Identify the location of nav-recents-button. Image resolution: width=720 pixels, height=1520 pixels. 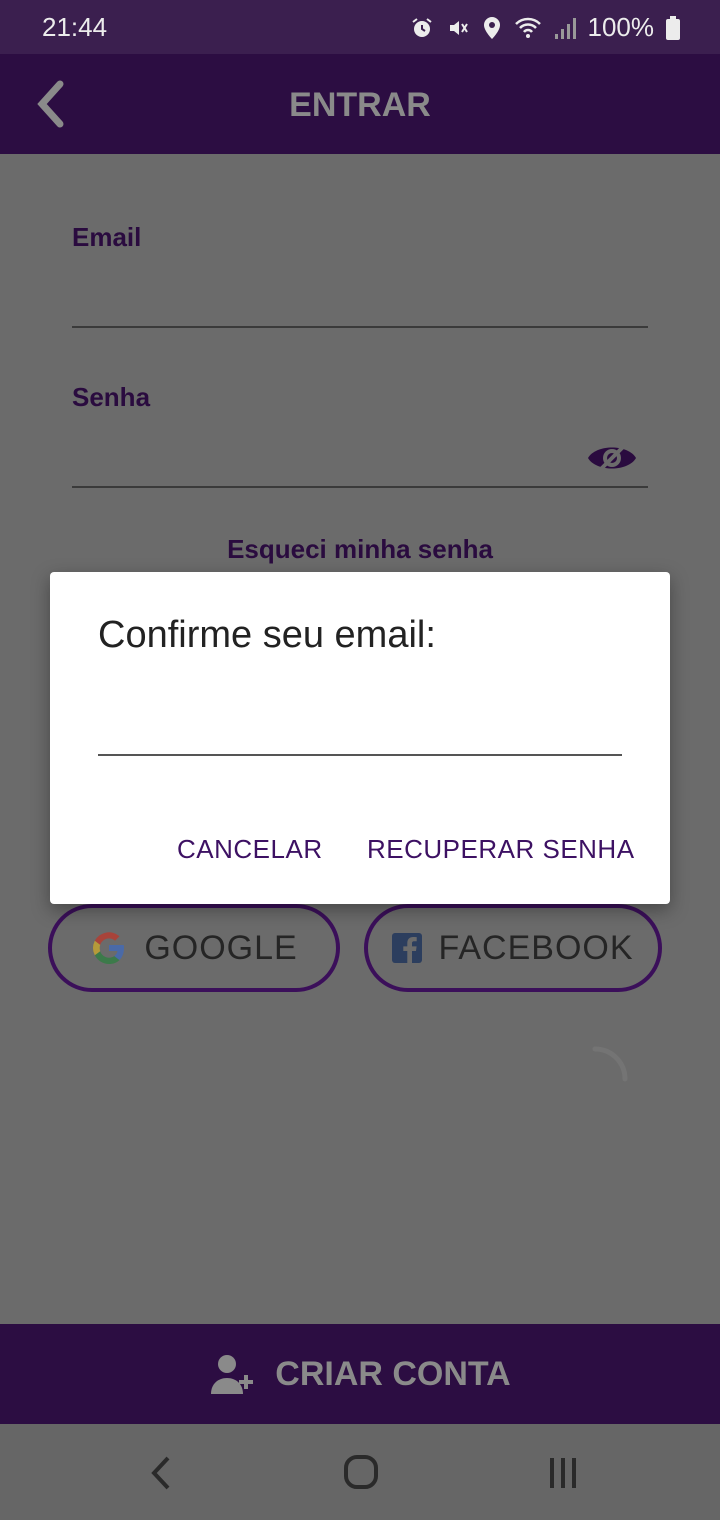
(563, 1473).